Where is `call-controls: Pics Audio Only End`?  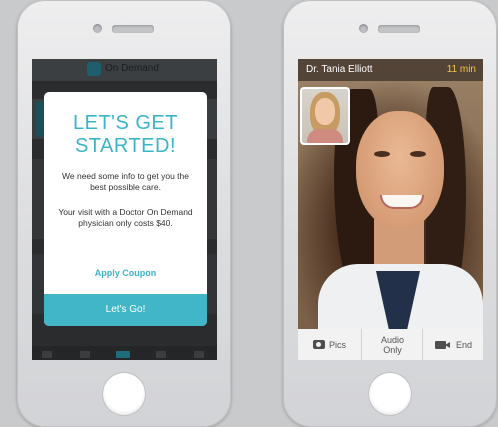
call-controls: Pics Audio Only End is located at coordinates (390, 344).